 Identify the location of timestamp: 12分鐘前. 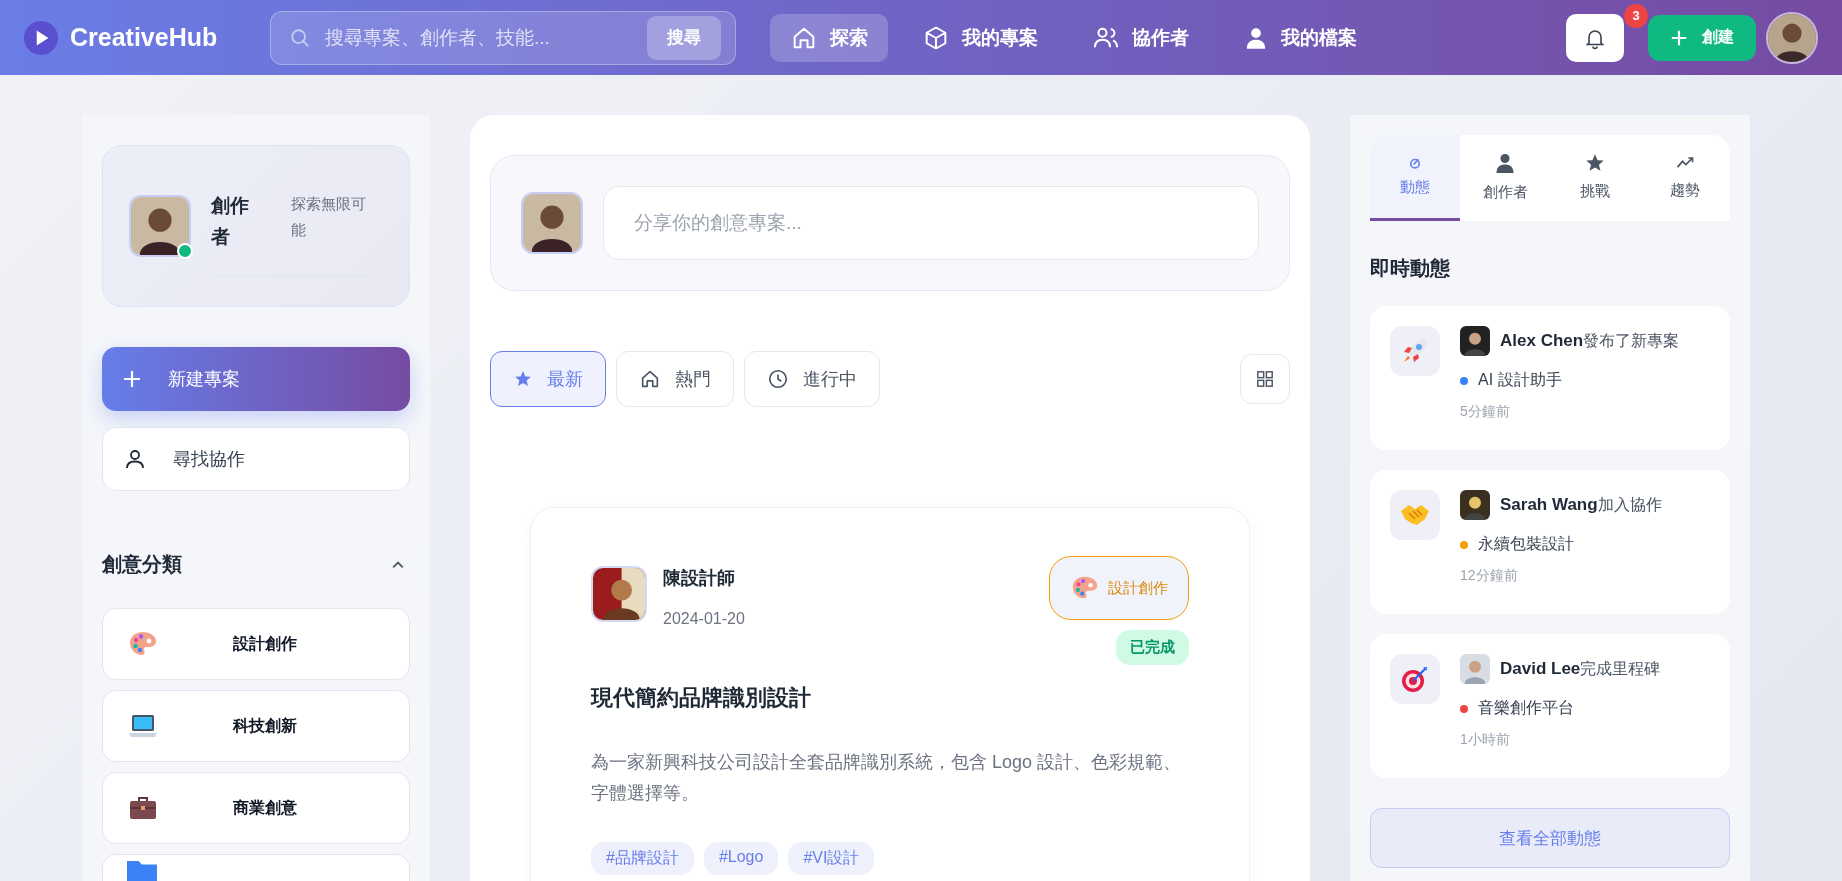
(1489, 576).